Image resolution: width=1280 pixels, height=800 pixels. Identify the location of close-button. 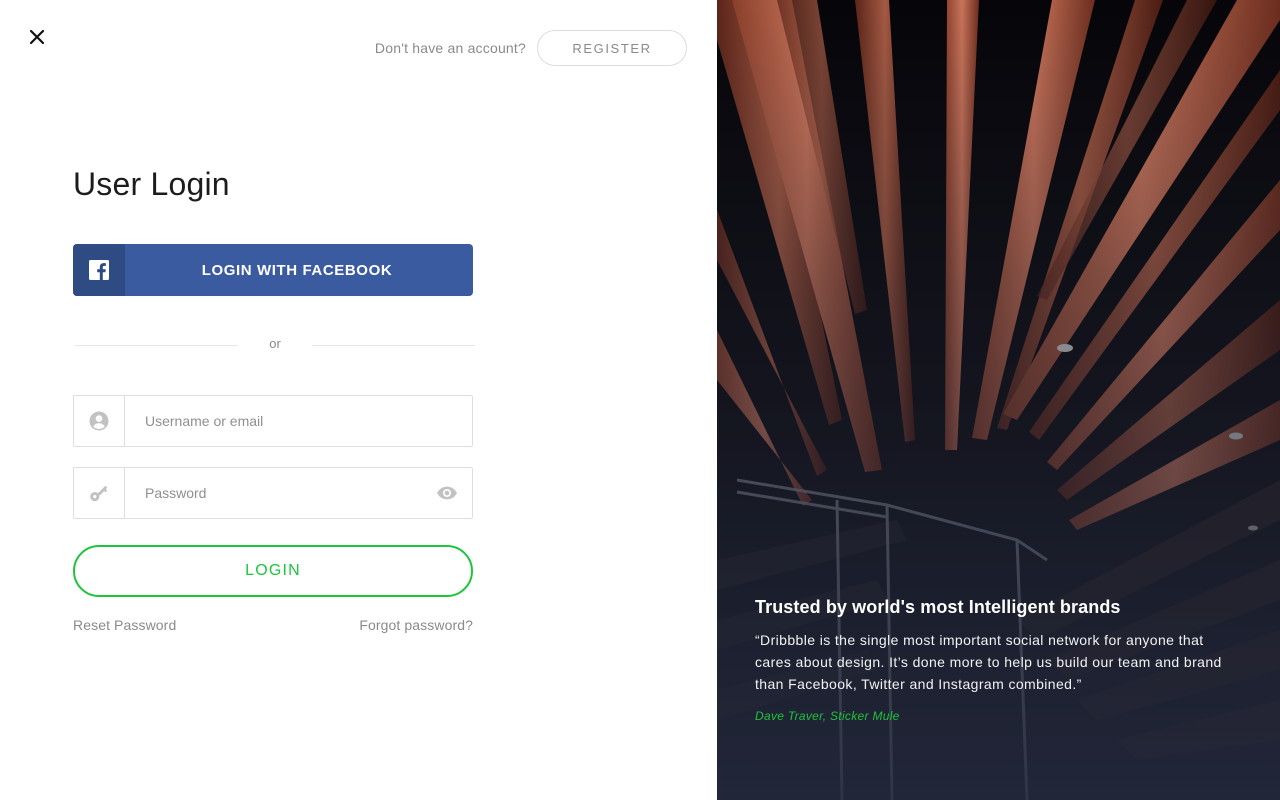
(37, 37).